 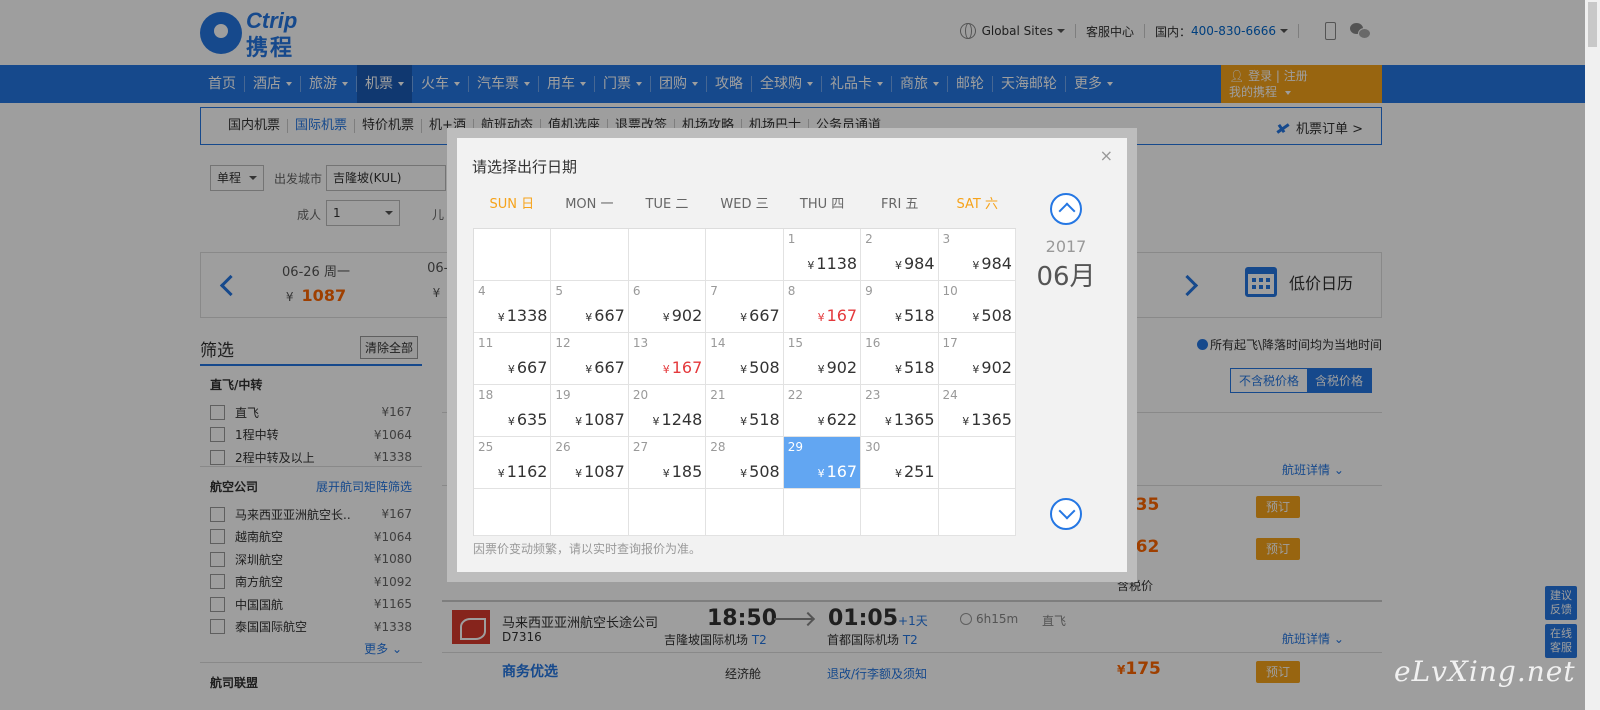 I want to click on day-price-value: 251, so click(x=919, y=471).